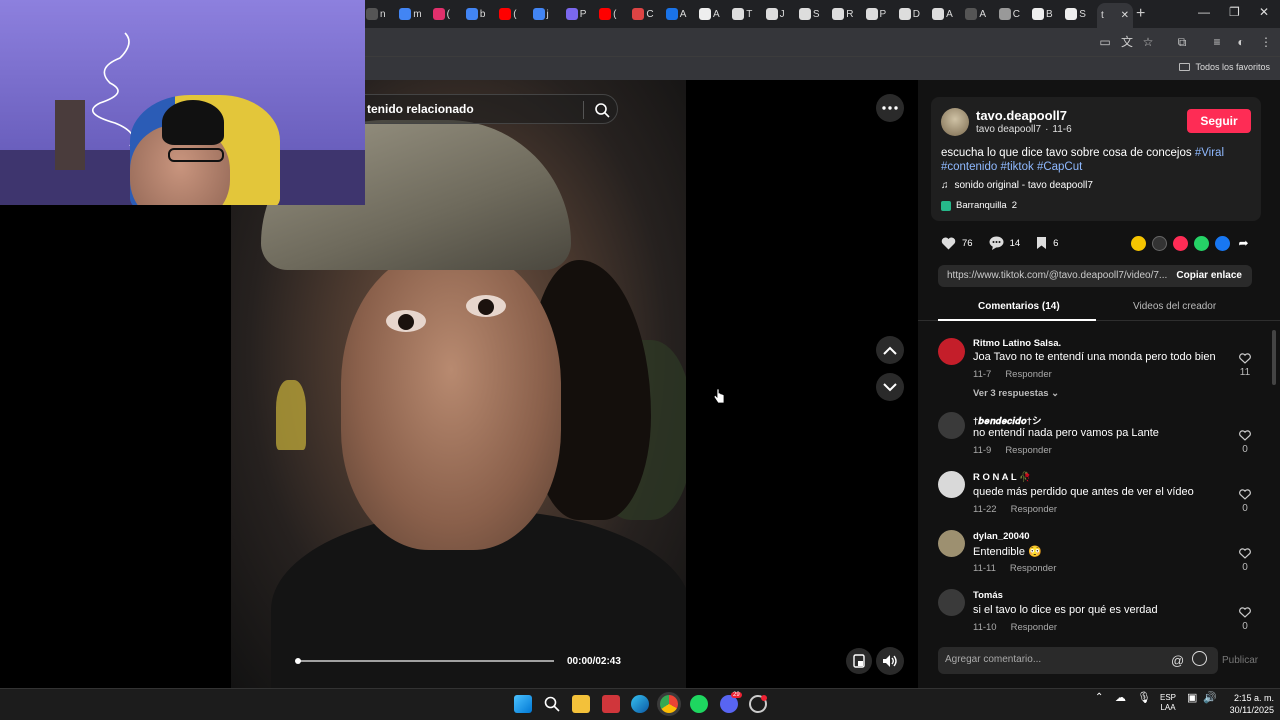 Image resolution: width=1280 pixels, height=720 pixels. What do you see at coordinates (669, 704) in the screenshot?
I see `chrome-icon` at bounding box center [669, 704].